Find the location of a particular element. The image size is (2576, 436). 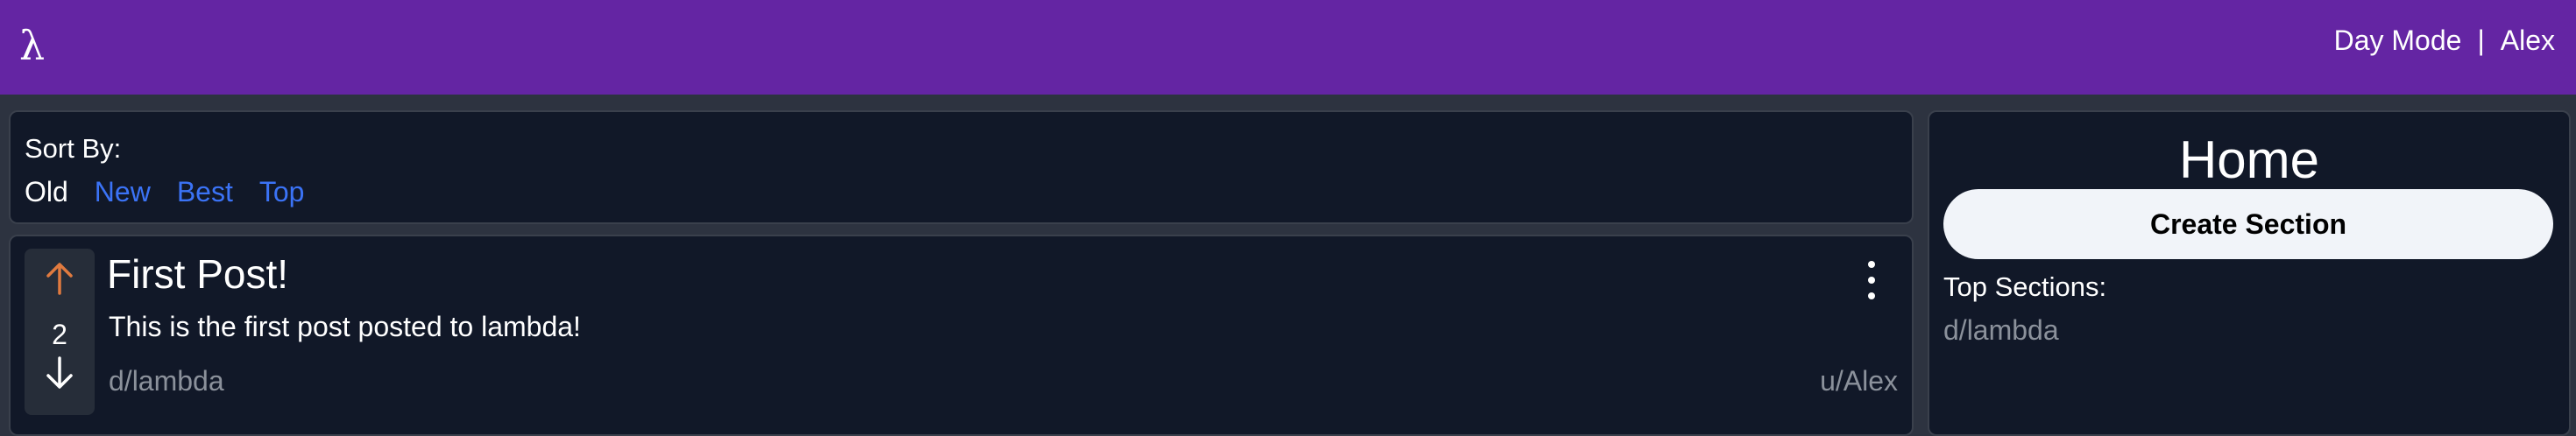

top-nav-links: Day Mode | Alex is located at coordinates (2444, 40).